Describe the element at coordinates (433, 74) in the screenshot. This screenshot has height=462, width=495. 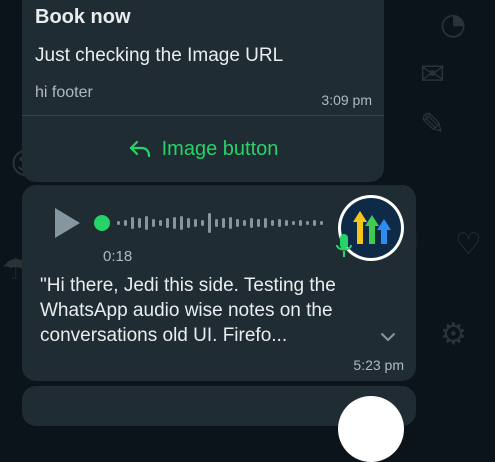
I see `wallpaper-doodle: ✉` at that location.